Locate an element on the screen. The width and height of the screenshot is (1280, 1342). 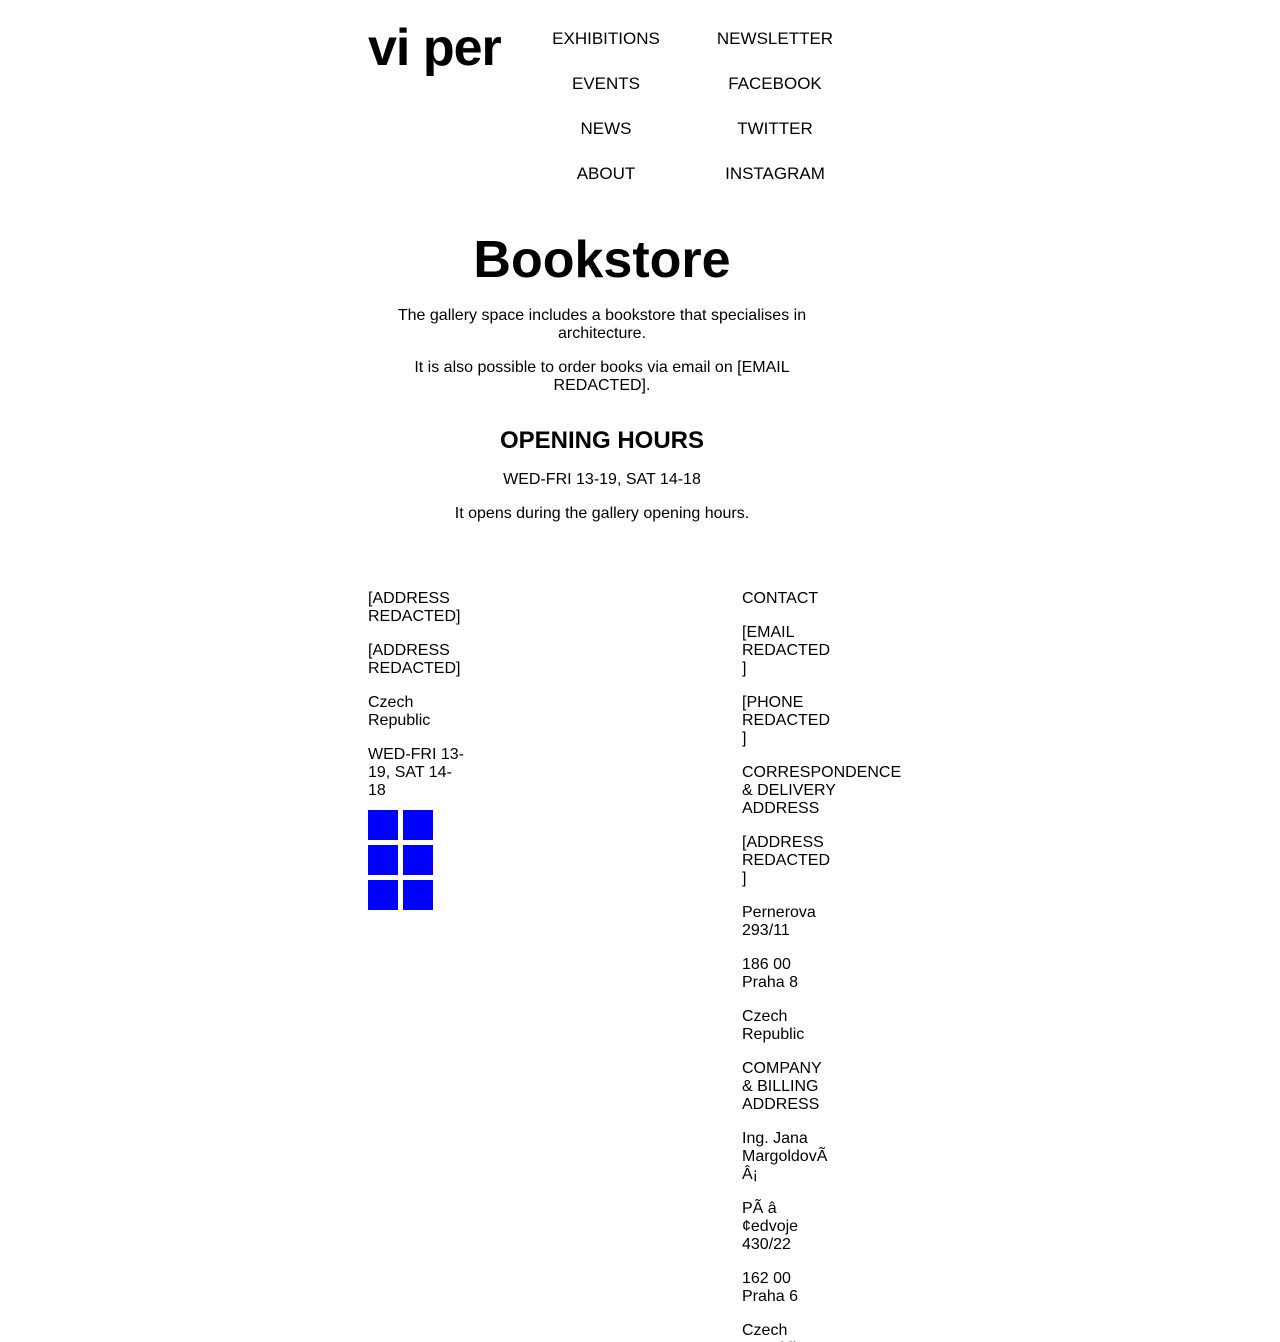
blue-tile-grid is located at coordinates (423, 860).